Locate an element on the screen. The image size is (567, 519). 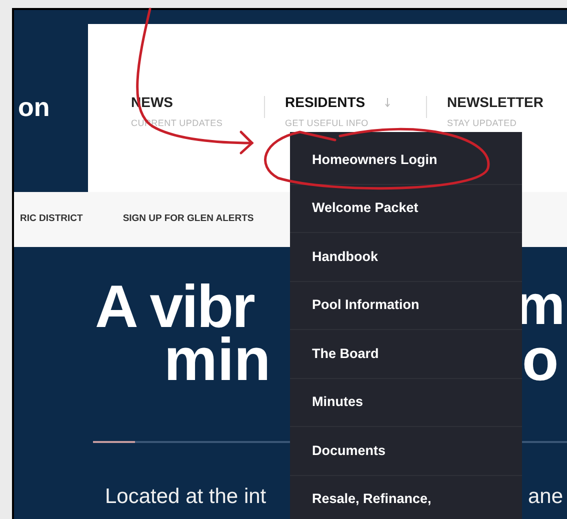
menu-item: Homeowners Login is located at coordinates (375, 160).